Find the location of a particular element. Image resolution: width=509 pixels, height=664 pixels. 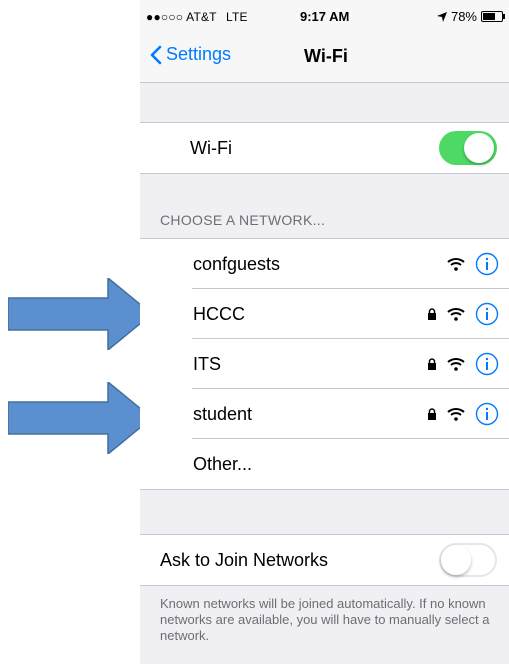

ask-join-switch is located at coordinates (468, 560).